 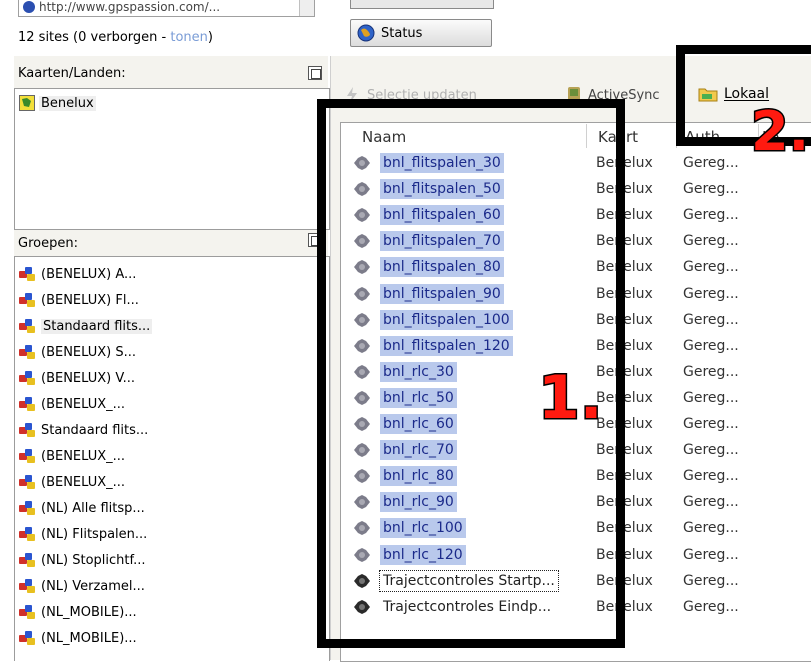 What do you see at coordinates (210, 37) in the screenshot?
I see `site-count-end: )` at bounding box center [210, 37].